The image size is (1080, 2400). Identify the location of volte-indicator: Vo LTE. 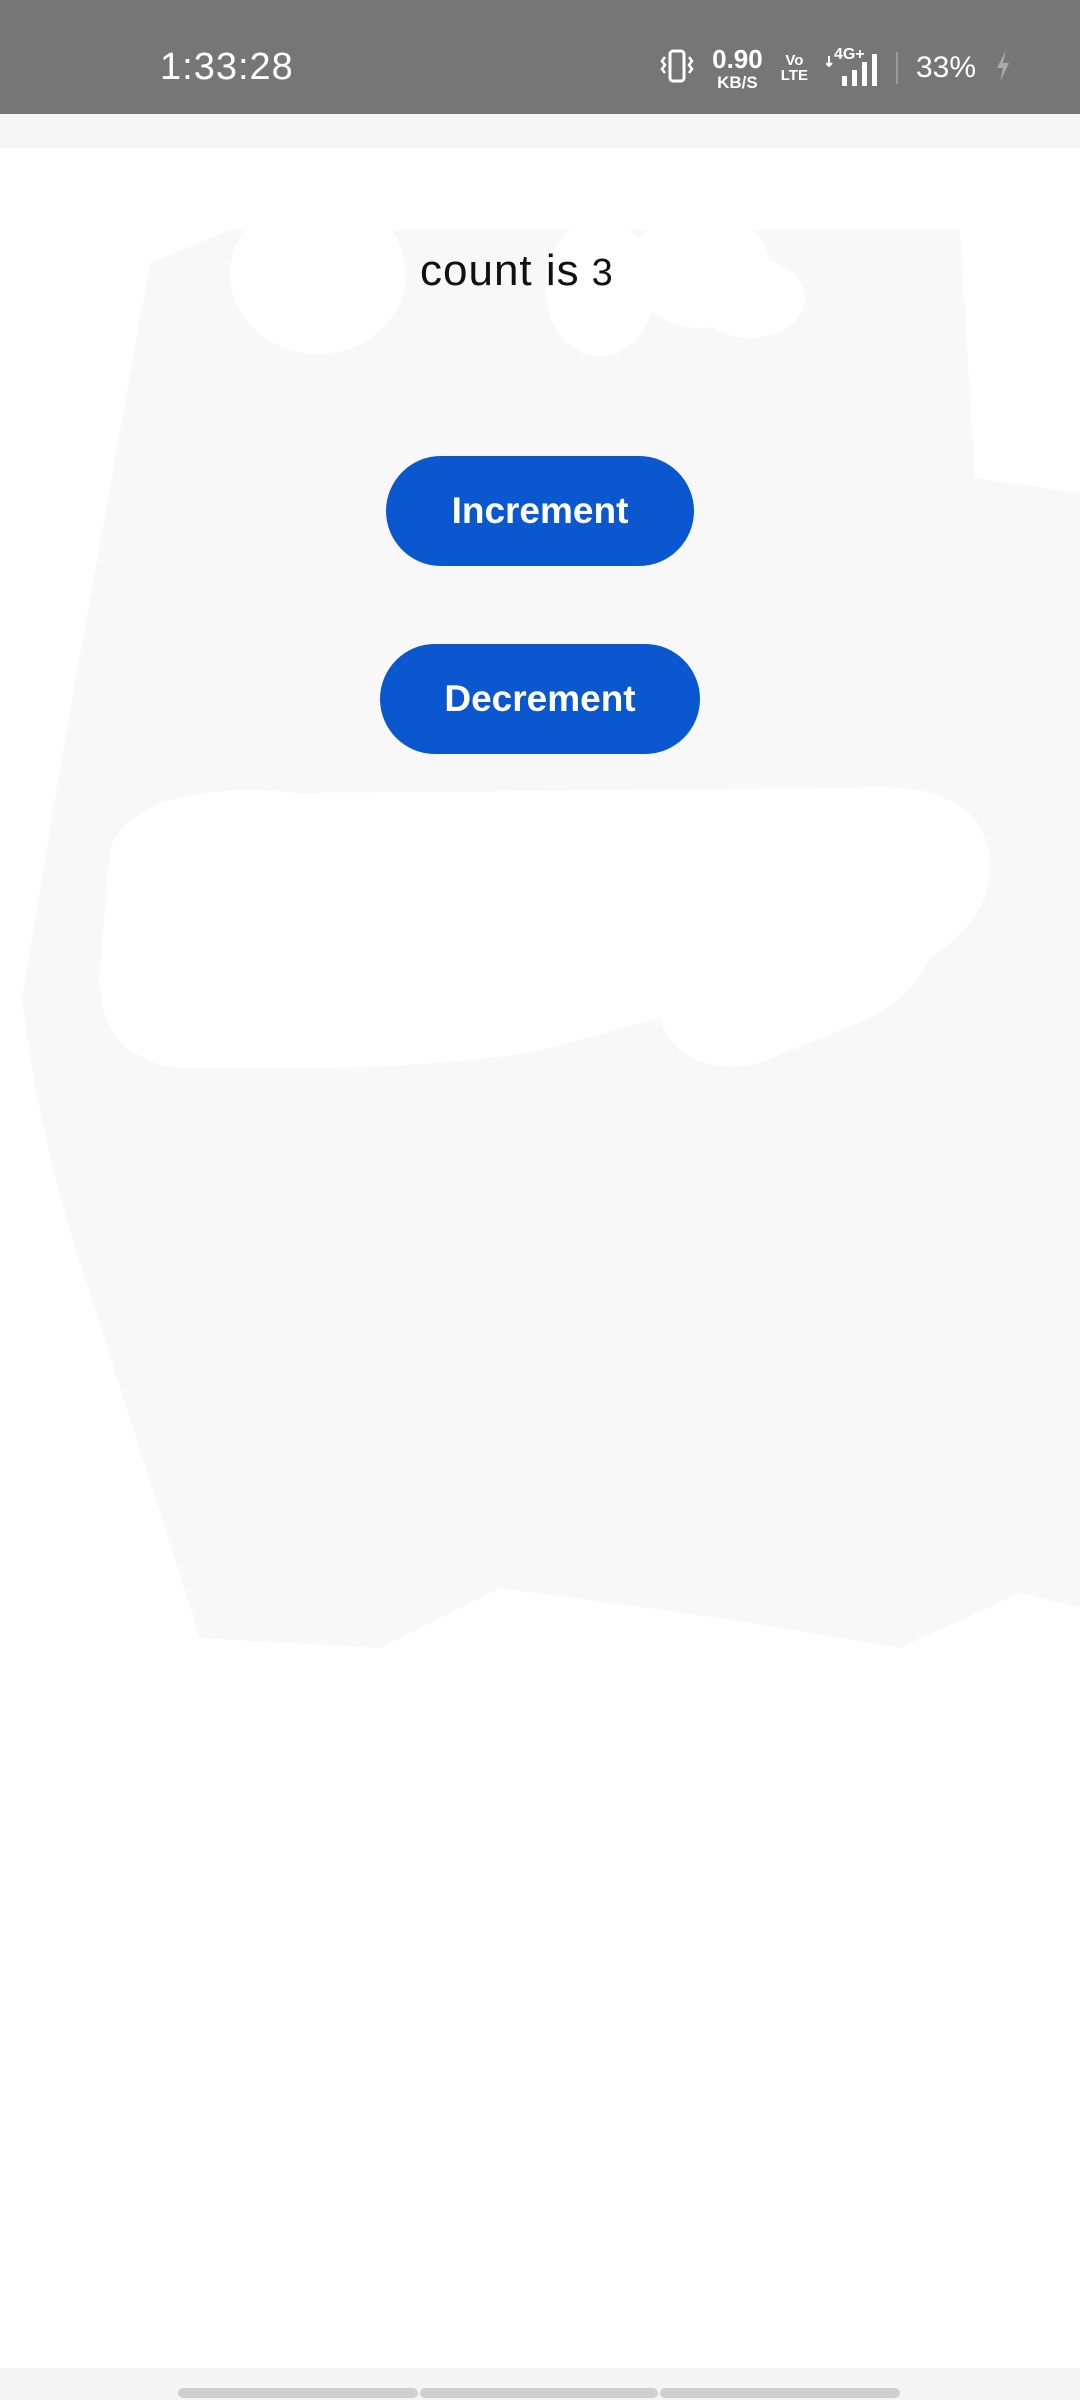
(794, 68).